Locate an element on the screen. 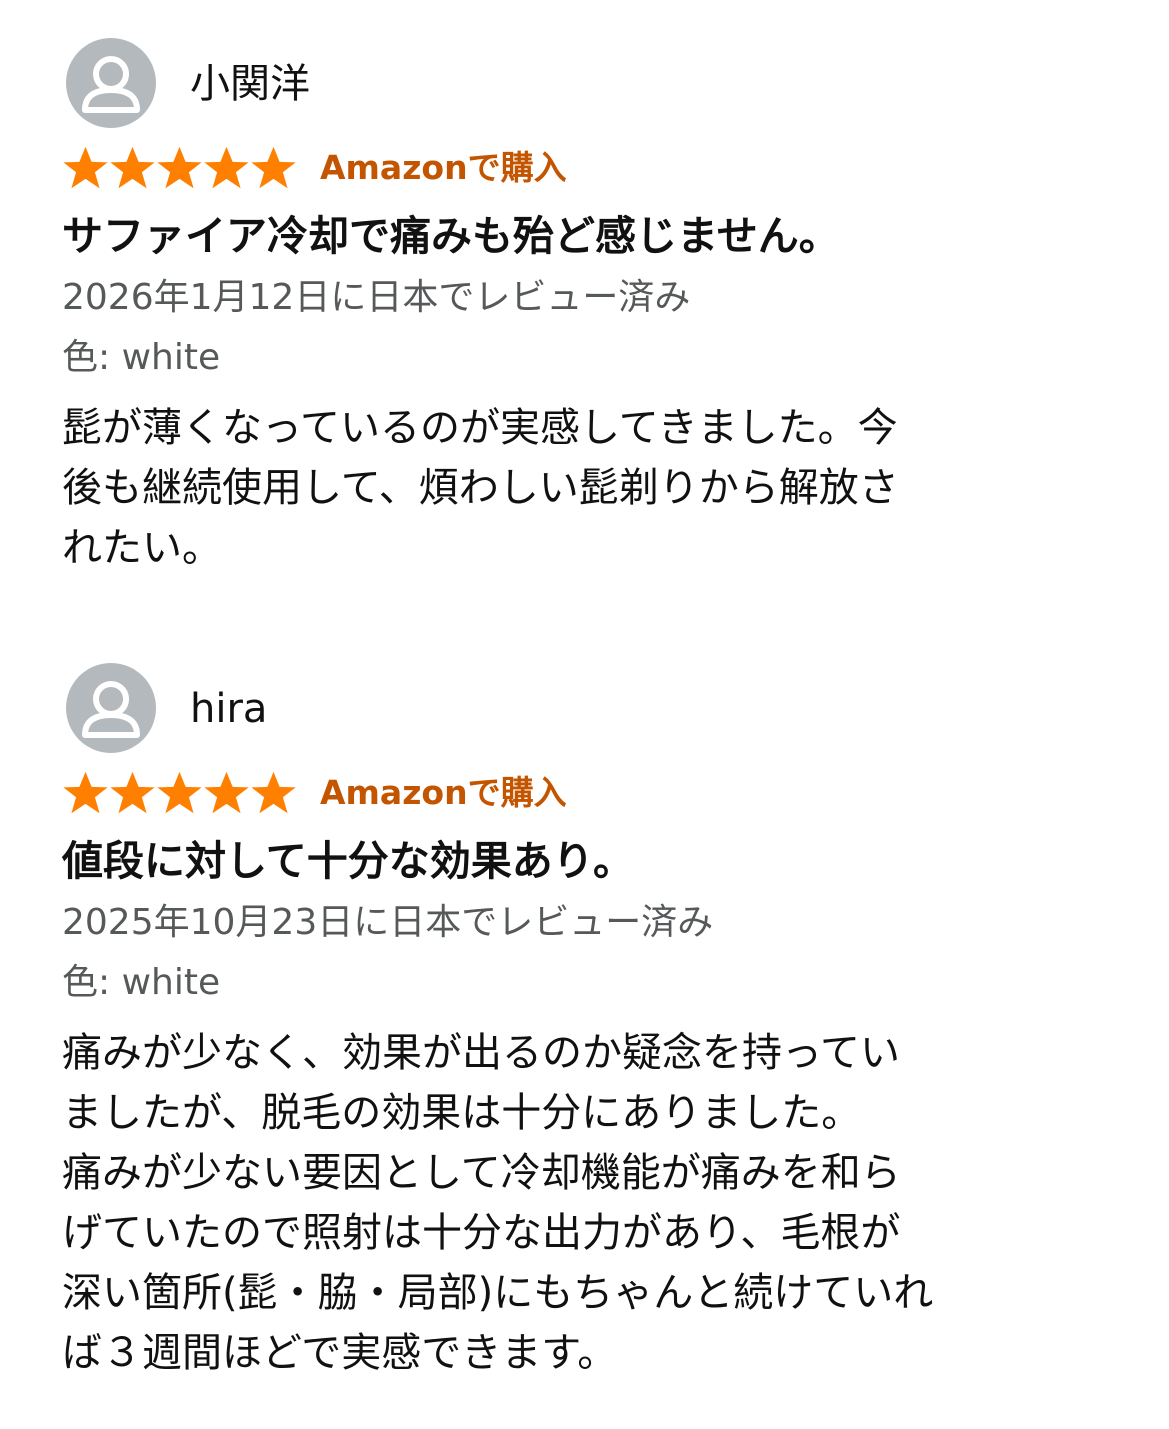 The width and height of the screenshot is (1169, 1429). review-title: 値段に対して十分な効果あり。 is located at coordinates (348, 861).